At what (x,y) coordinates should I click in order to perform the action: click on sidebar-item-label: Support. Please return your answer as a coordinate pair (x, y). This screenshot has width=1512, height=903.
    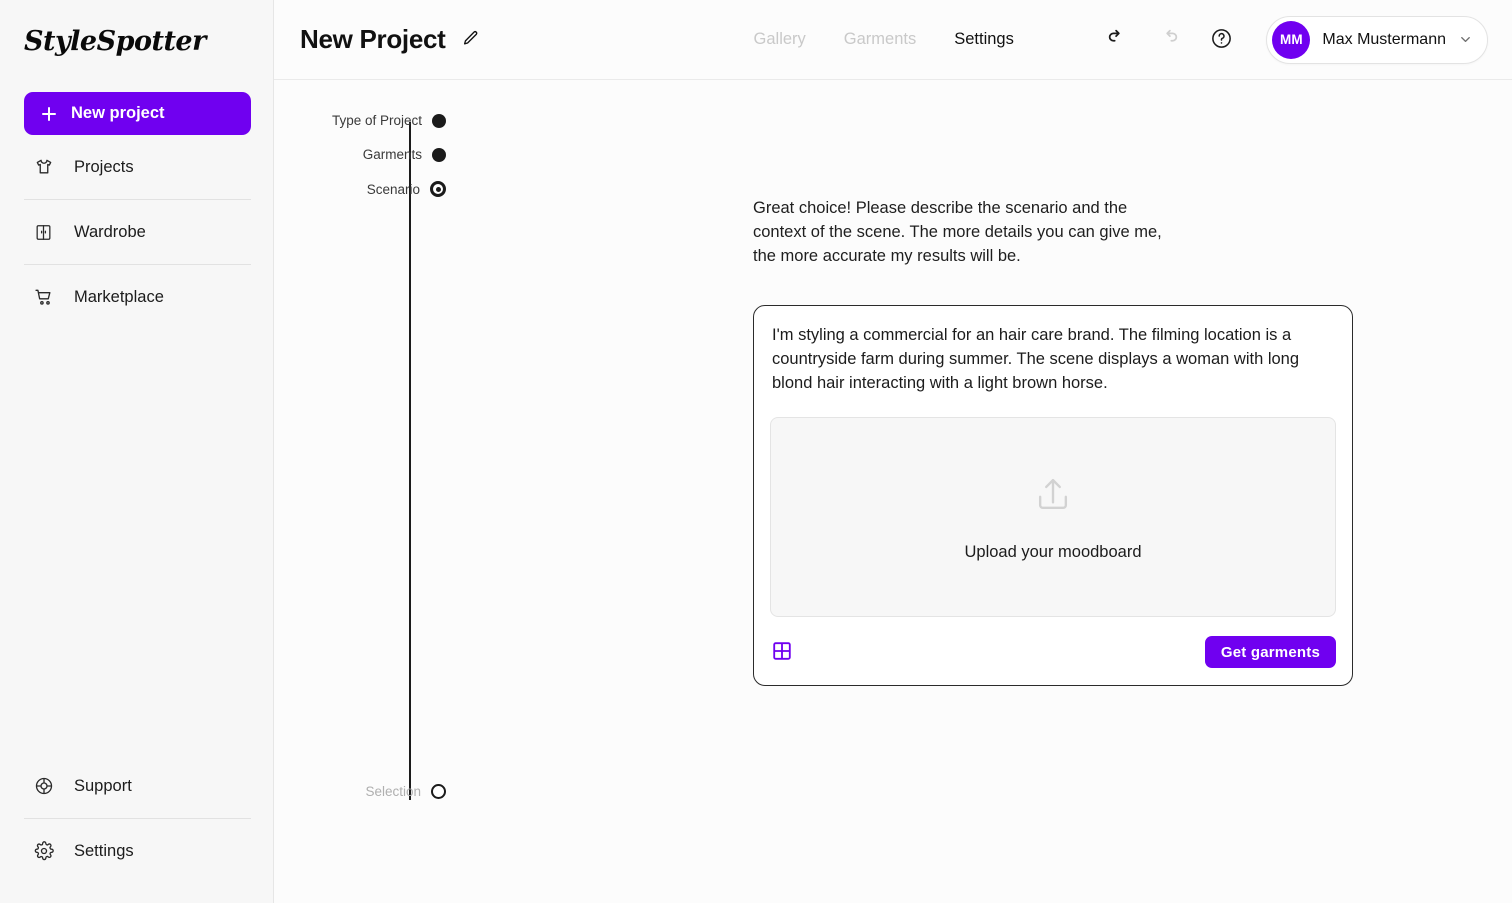
    Looking at the image, I should click on (103, 785).